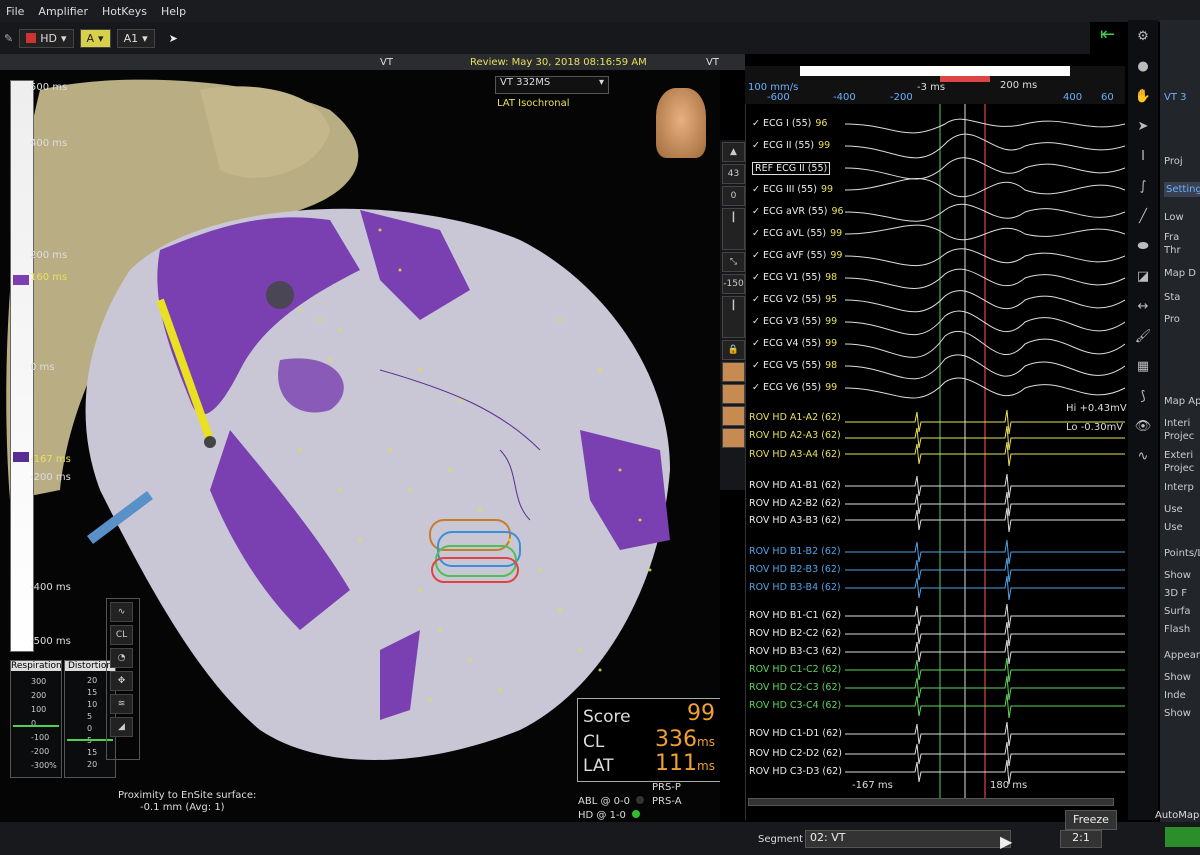  Describe the element at coordinates (794, 321) in the screenshot. I see `ecg-label: ✓ ECG V3 (55) 99` at that location.